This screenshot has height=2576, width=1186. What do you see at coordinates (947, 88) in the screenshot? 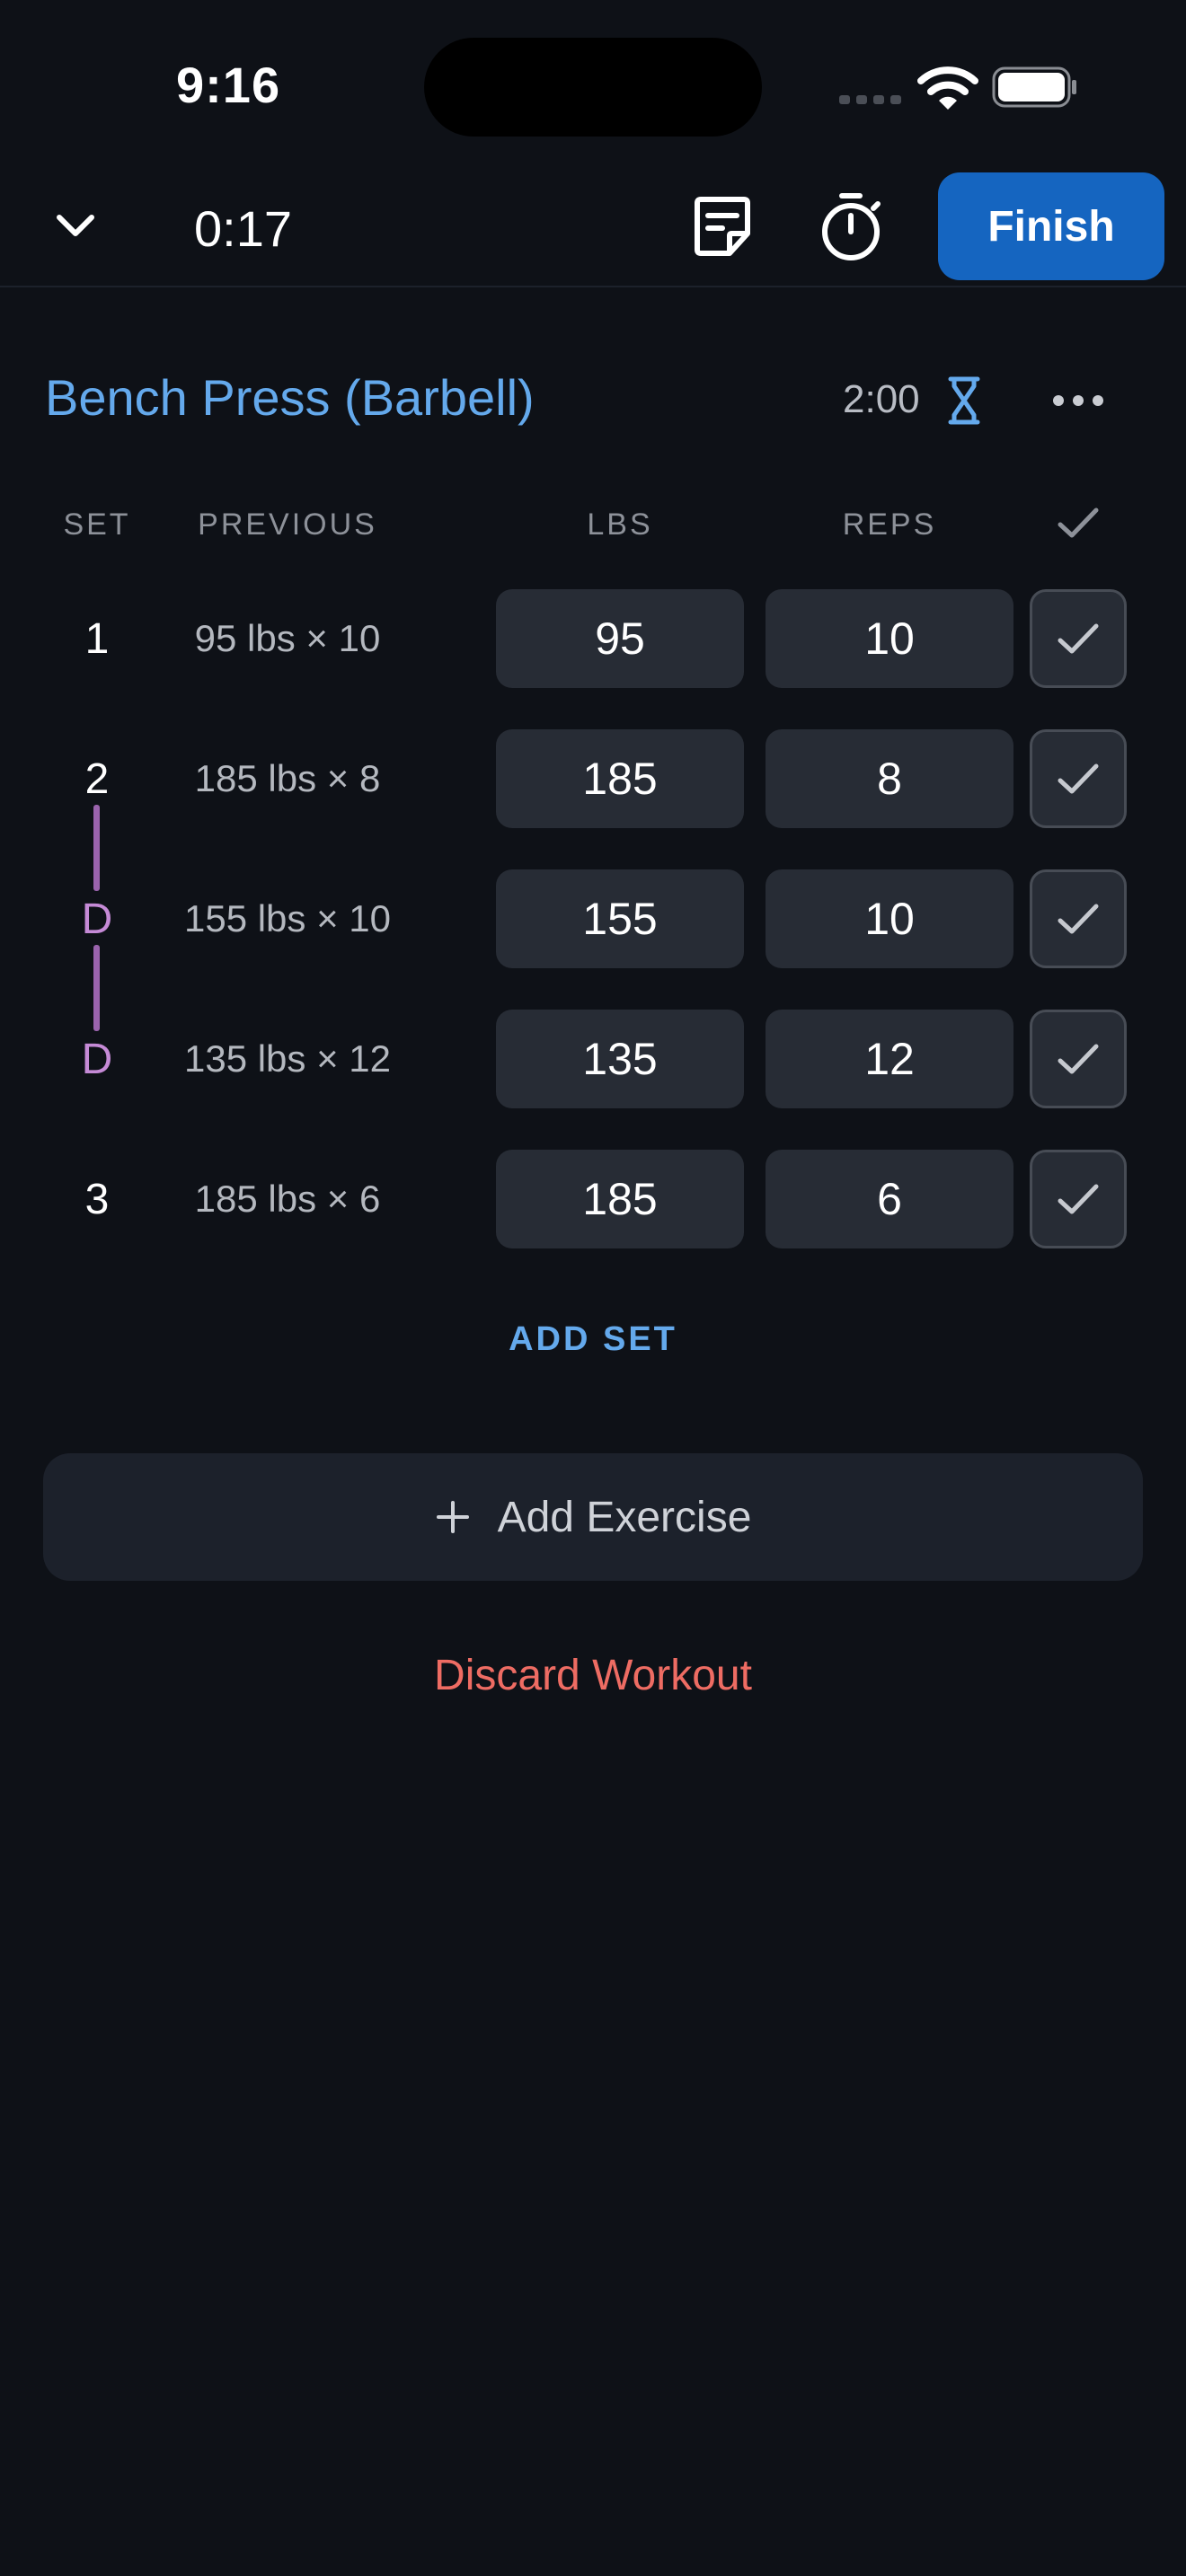
I see `wifi-icon` at bounding box center [947, 88].